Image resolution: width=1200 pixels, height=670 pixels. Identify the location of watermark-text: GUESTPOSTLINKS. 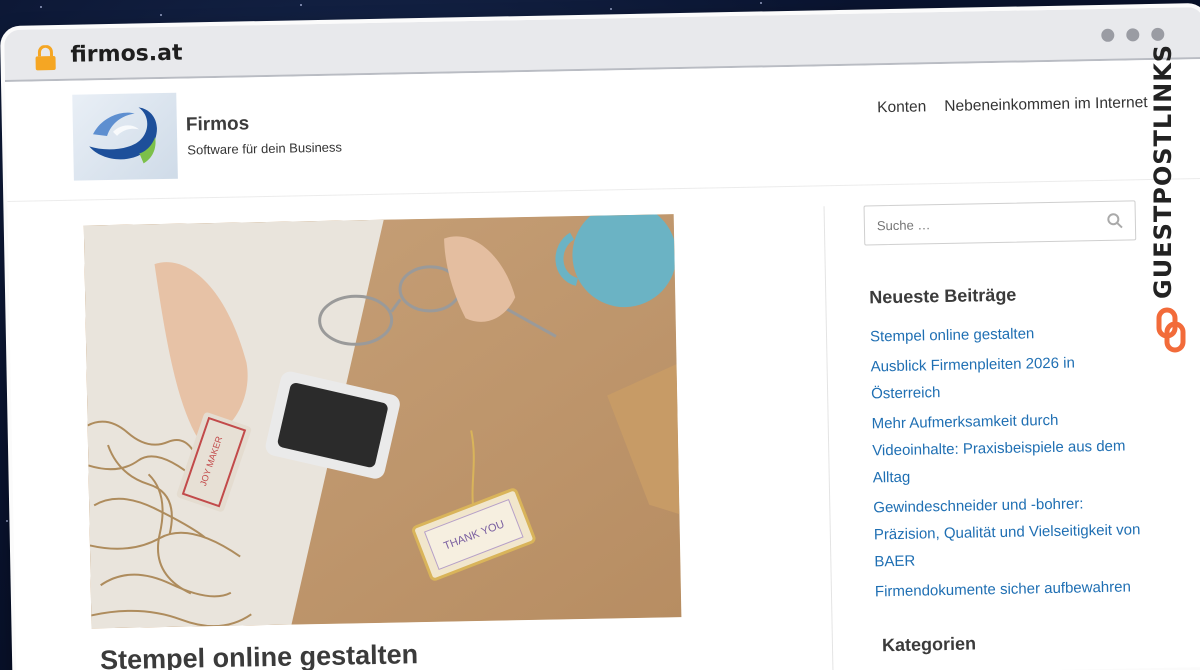
(1163, 171).